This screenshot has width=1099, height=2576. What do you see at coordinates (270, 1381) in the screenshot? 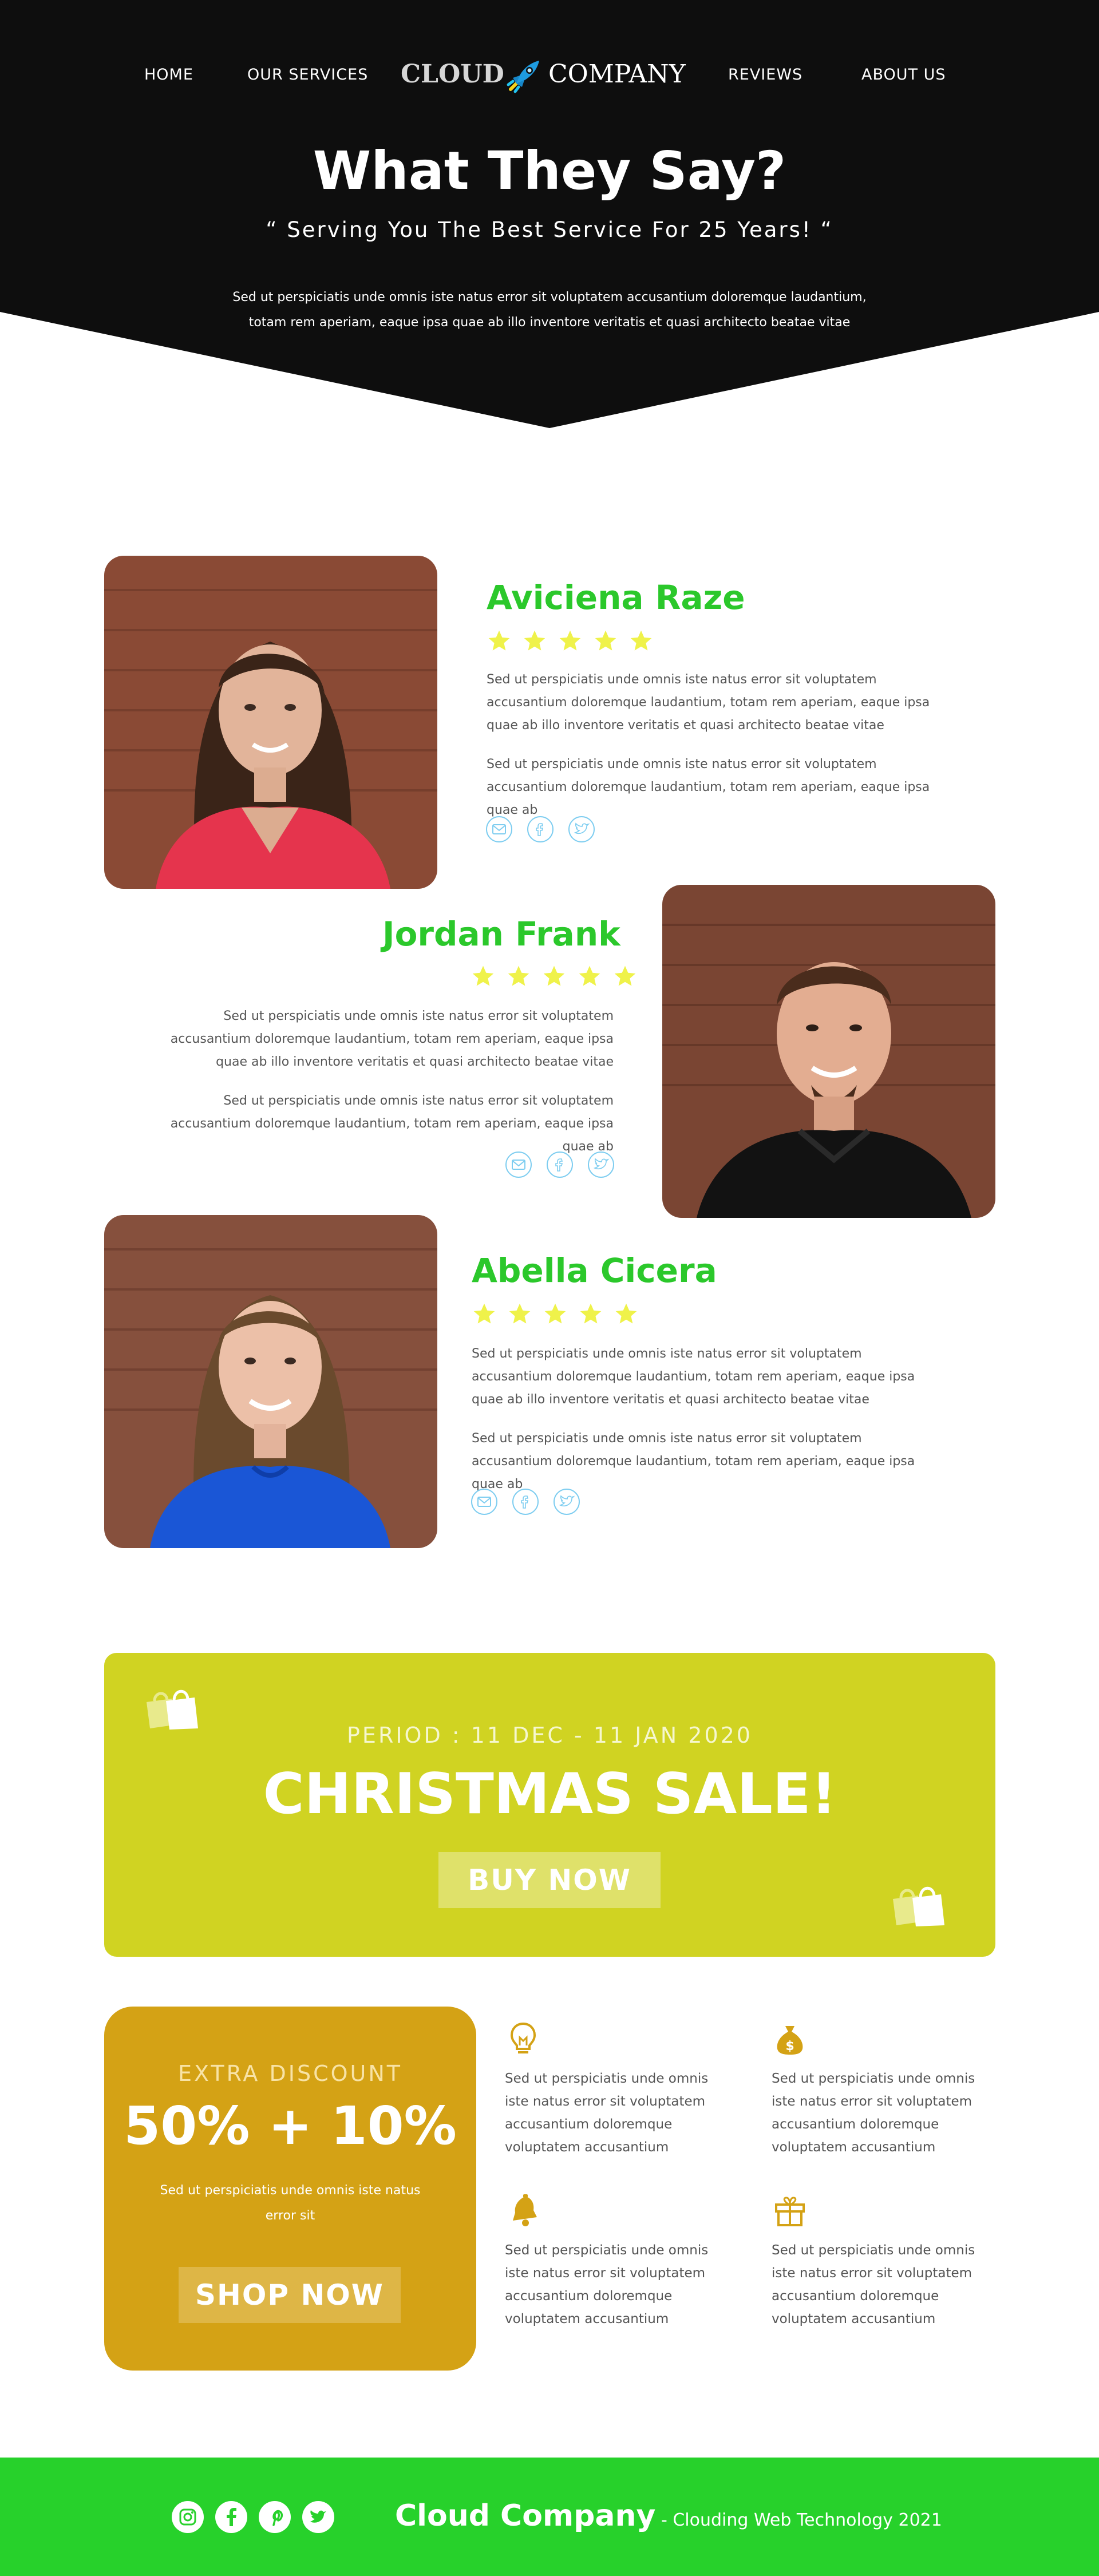
I see `testimonial-photo-abella` at bounding box center [270, 1381].